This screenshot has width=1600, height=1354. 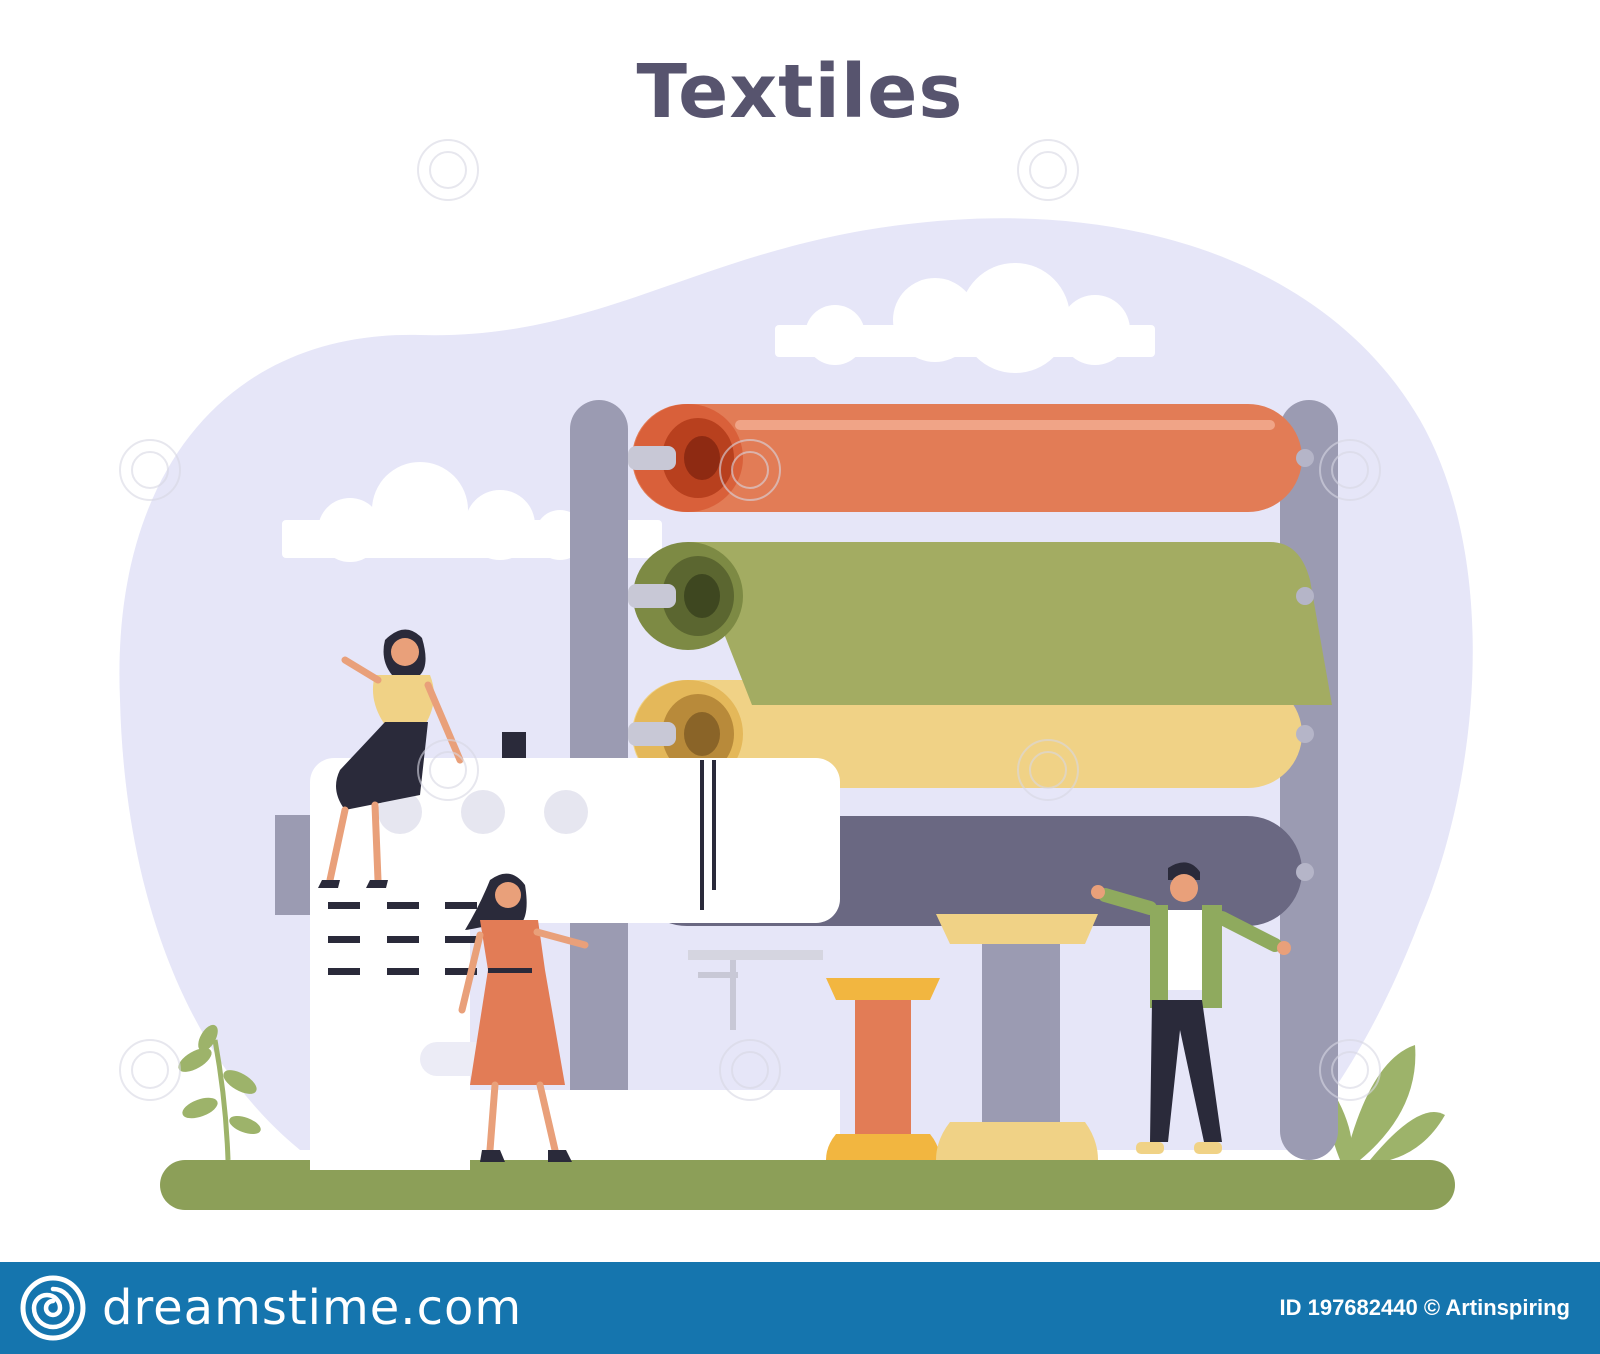 I want to click on fabric-roll-orange, so click(x=965, y=458).